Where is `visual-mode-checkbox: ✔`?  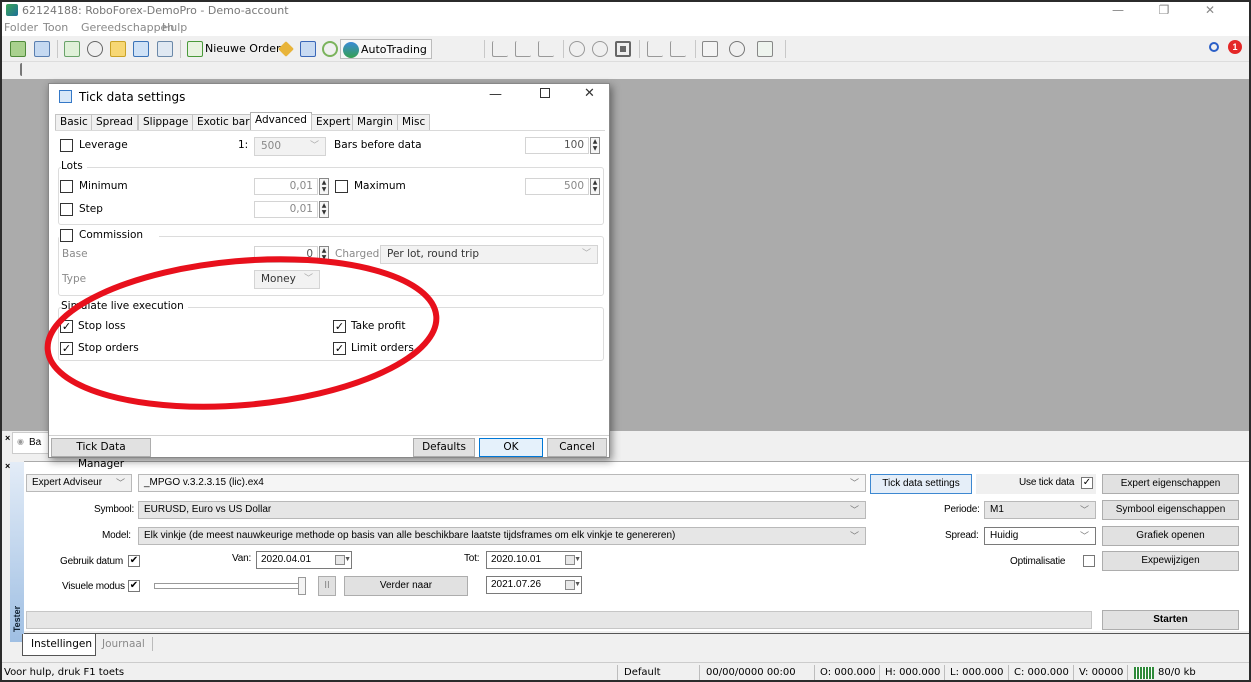 visual-mode-checkbox: ✔ is located at coordinates (134, 586).